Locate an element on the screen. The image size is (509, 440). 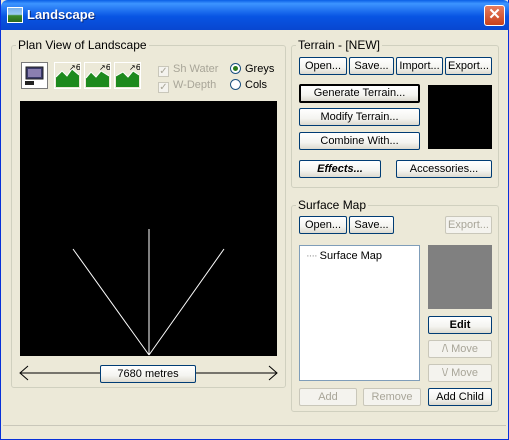
window-title: Landscape is located at coordinates (61, 14).